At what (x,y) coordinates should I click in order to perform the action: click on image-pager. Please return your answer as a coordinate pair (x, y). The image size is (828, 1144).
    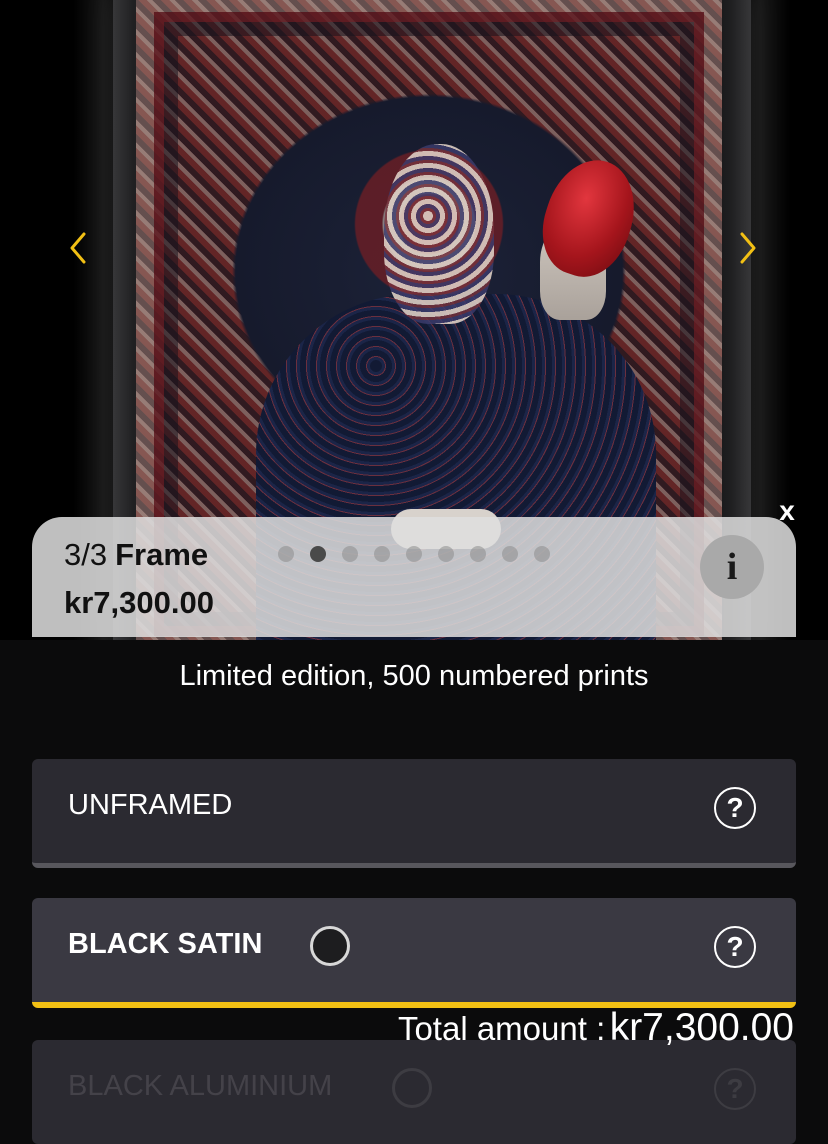
    Looking at the image, I should click on (414, 554).